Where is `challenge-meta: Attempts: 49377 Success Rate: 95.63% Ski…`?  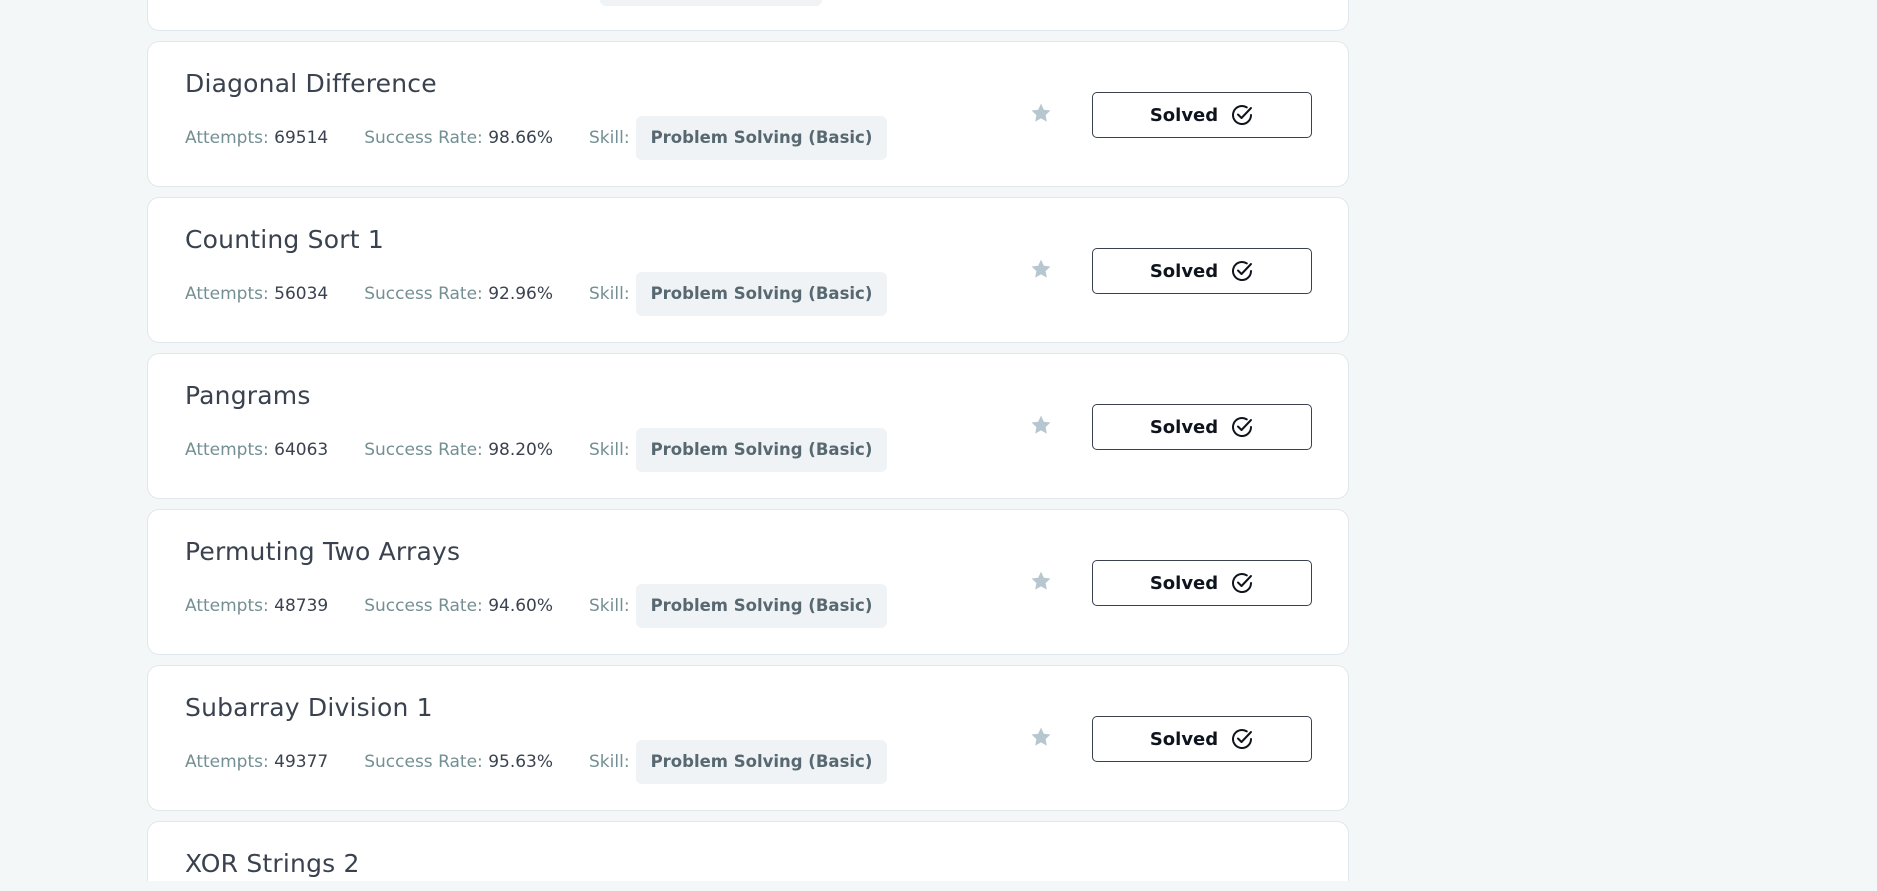 challenge-meta: Attempts: 49377 Success Rate: 95.63% Ski… is located at coordinates (536, 762).